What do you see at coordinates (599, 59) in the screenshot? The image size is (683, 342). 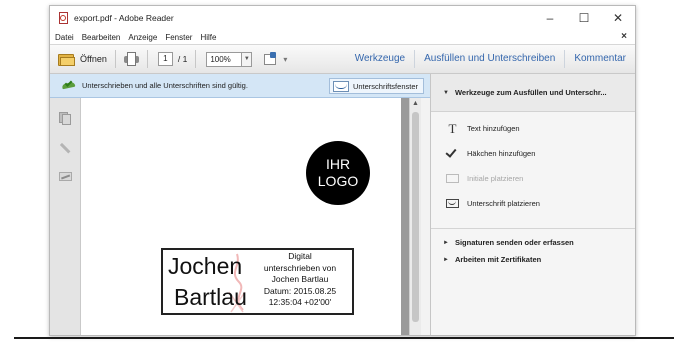 I see `comment-link: Kommentar` at bounding box center [599, 59].